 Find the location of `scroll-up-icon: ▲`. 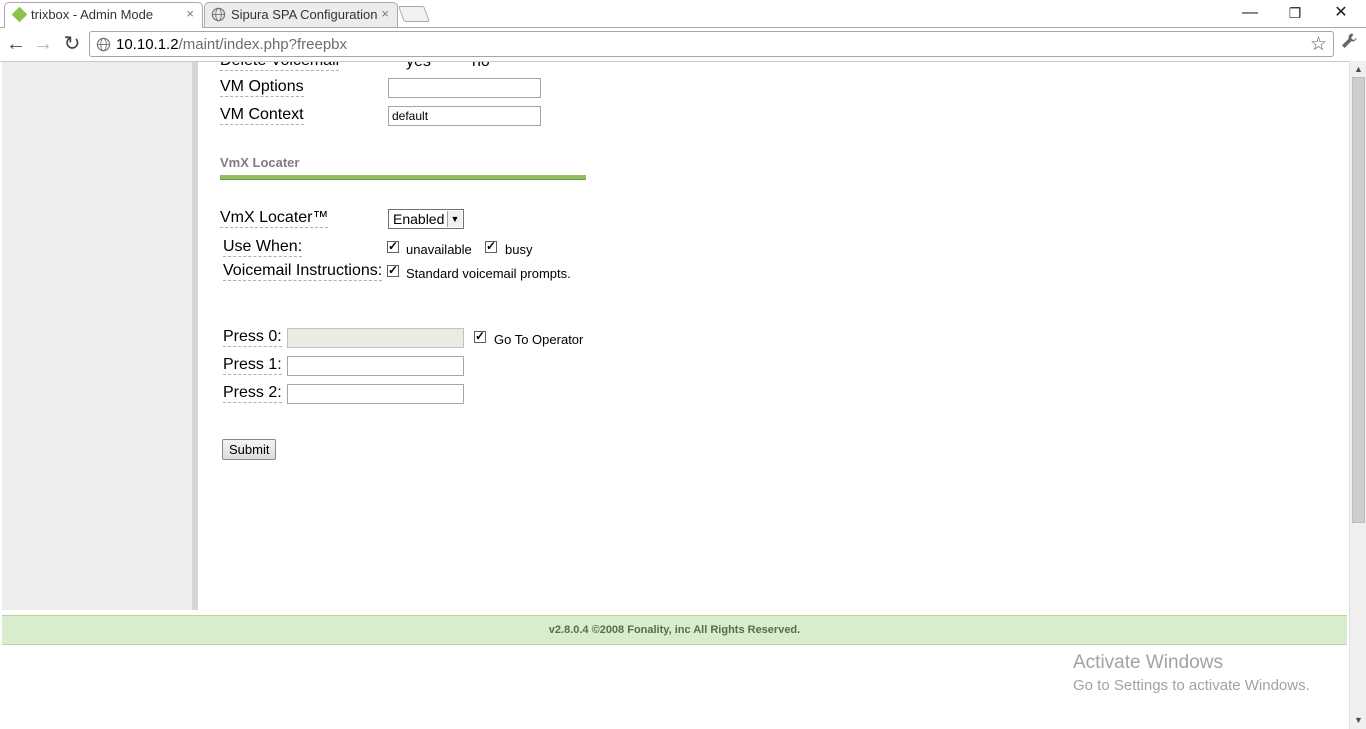

scroll-up-icon: ▲ is located at coordinates (1358, 69).